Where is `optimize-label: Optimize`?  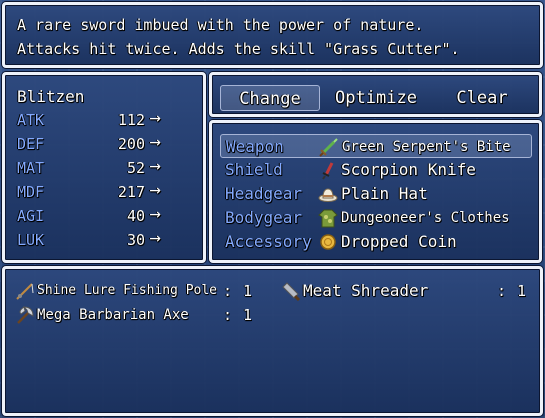 optimize-label: Optimize is located at coordinates (376, 98).